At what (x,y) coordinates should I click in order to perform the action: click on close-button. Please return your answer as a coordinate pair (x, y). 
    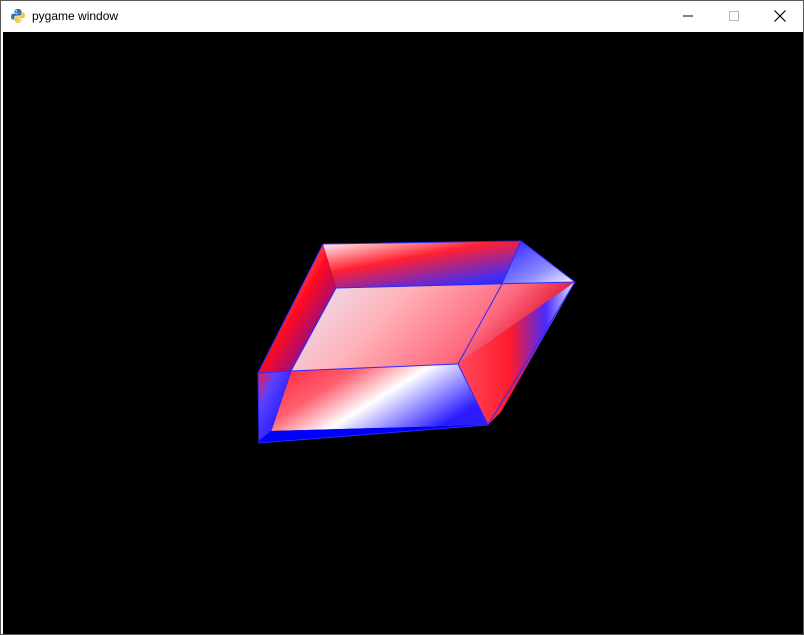
    Looking at the image, I should click on (780, 16).